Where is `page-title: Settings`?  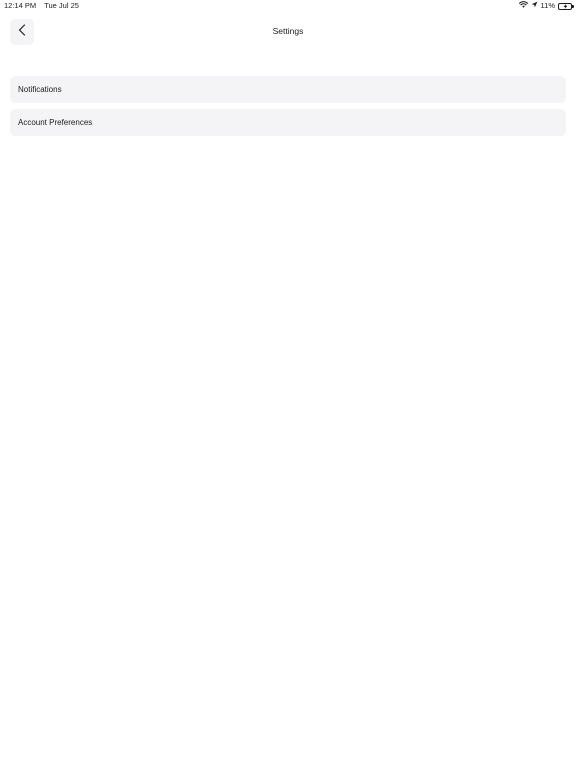 page-title: Settings is located at coordinates (288, 31).